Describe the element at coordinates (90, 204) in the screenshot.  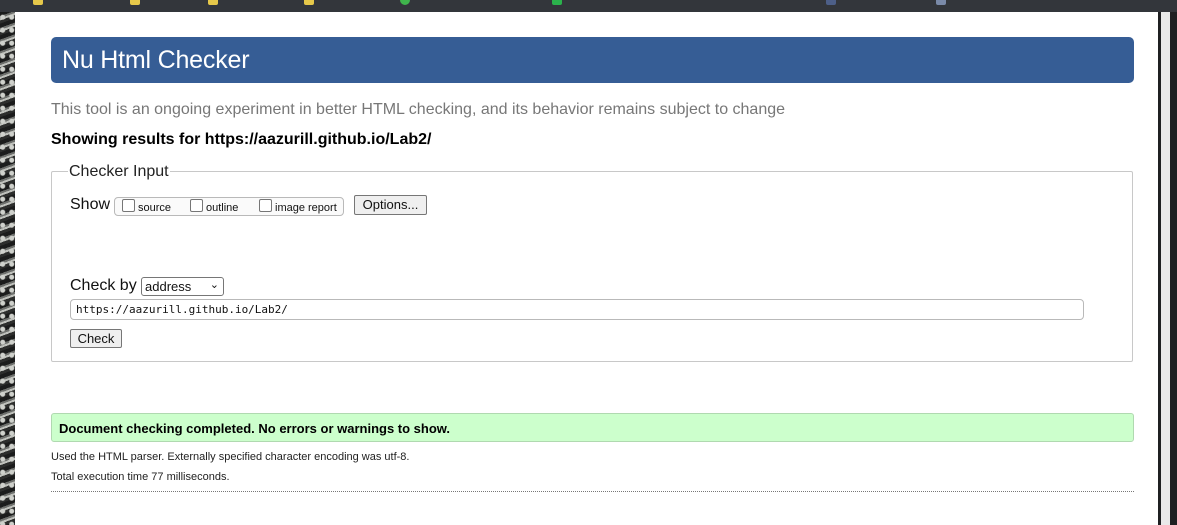
I see `show-label: Show` at that location.